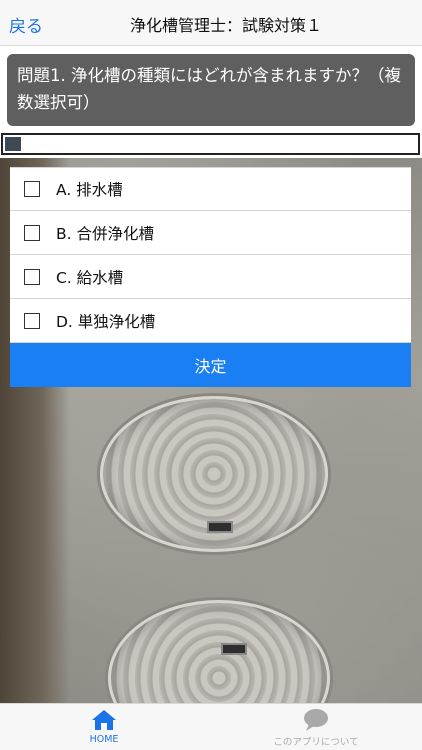 The image size is (422, 750). What do you see at coordinates (106, 321) in the screenshot?
I see `option-label: D. 単独浄化槽` at bounding box center [106, 321].